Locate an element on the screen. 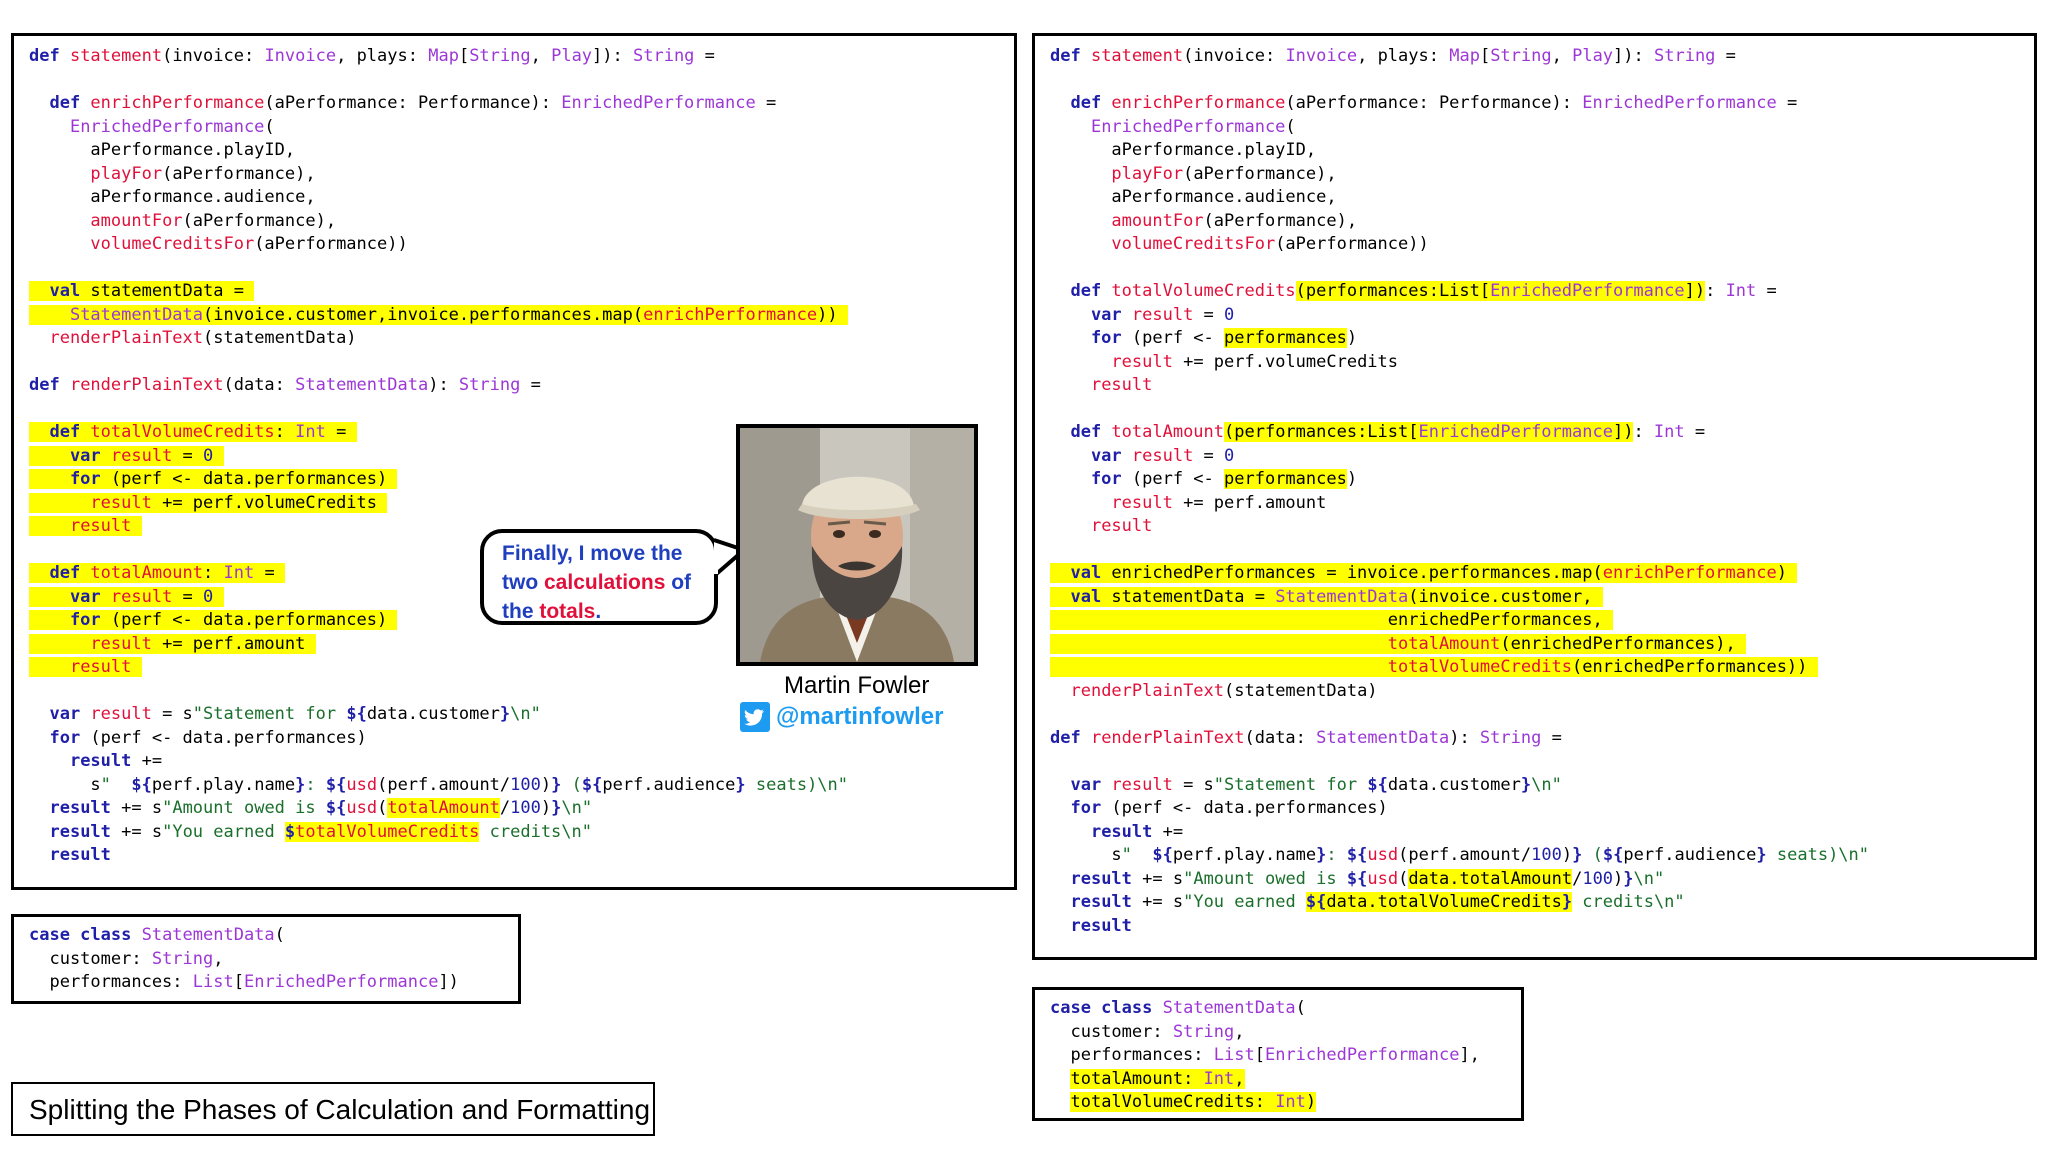 The image size is (2048, 1152). code-token: (data: is located at coordinates (259, 385).